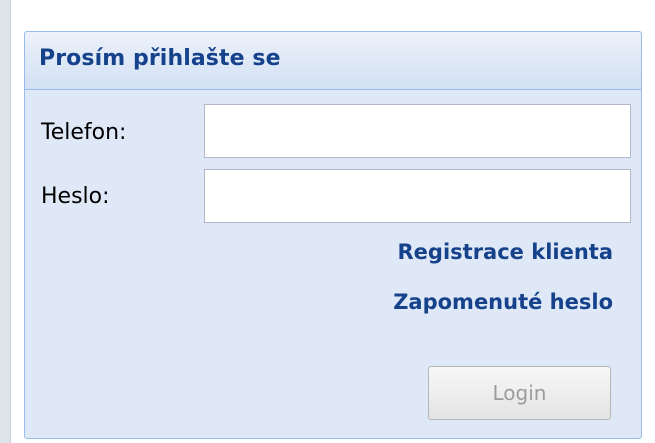  What do you see at coordinates (519, 393) in the screenshot?
I see `login-button: Login` at bounding box center [519, 393].